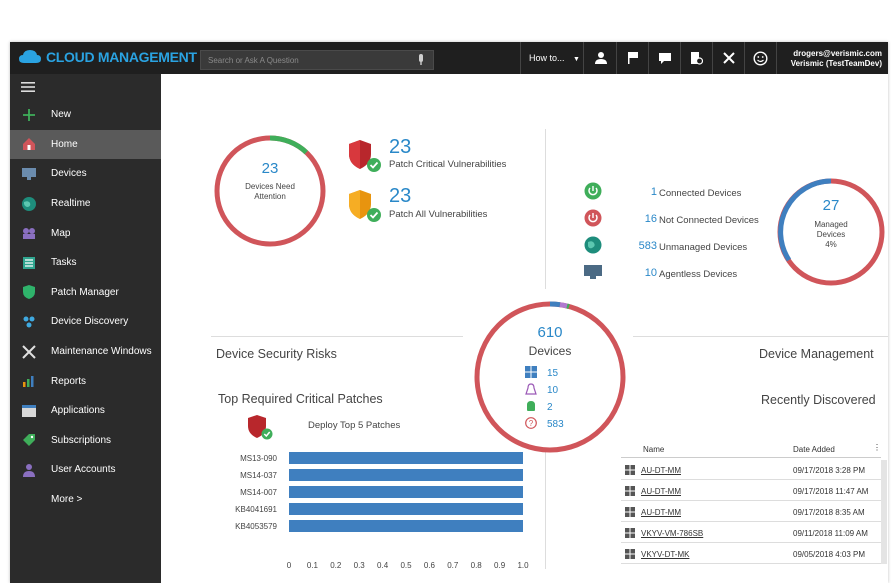  What do you see at coordinates (61, 115) in the screenshot?
I see `sidebar-item-label: New` at bounding box center [61, 115].